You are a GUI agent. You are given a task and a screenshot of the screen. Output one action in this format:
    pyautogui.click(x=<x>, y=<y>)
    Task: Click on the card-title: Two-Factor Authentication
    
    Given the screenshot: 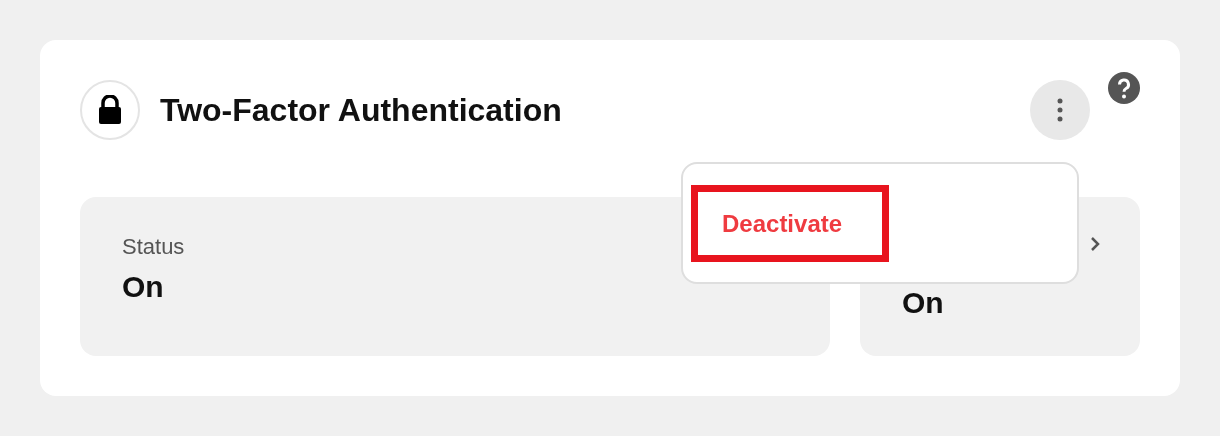 What is the action you would take?
    pyautogui.click(x=361, y=110)
    